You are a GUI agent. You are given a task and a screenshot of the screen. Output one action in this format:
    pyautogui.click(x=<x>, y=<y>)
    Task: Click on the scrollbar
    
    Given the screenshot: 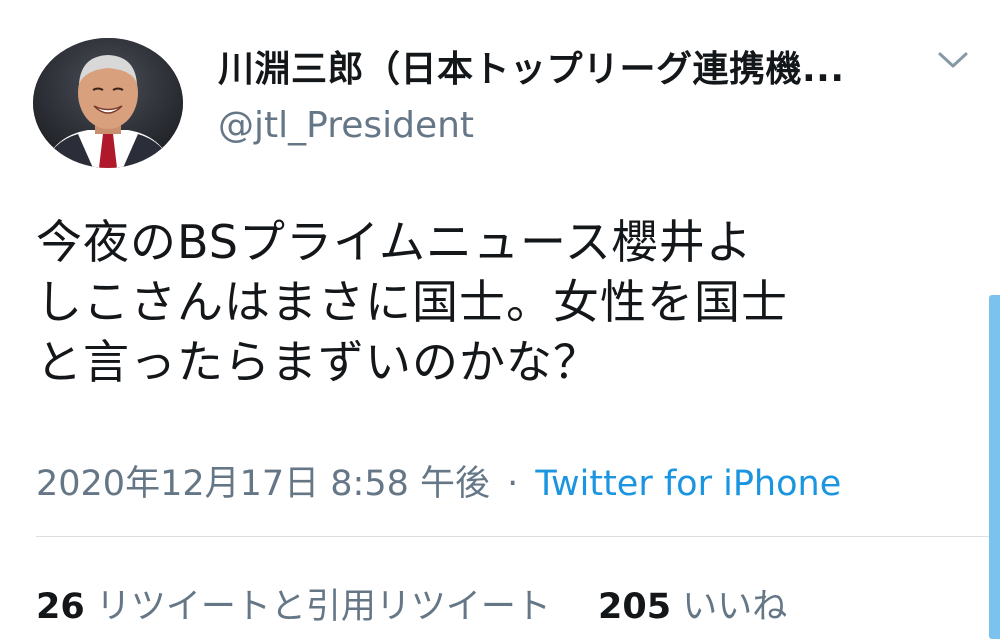 What is the action you would take?
    pyautogui.click(x=994, y=467)
    